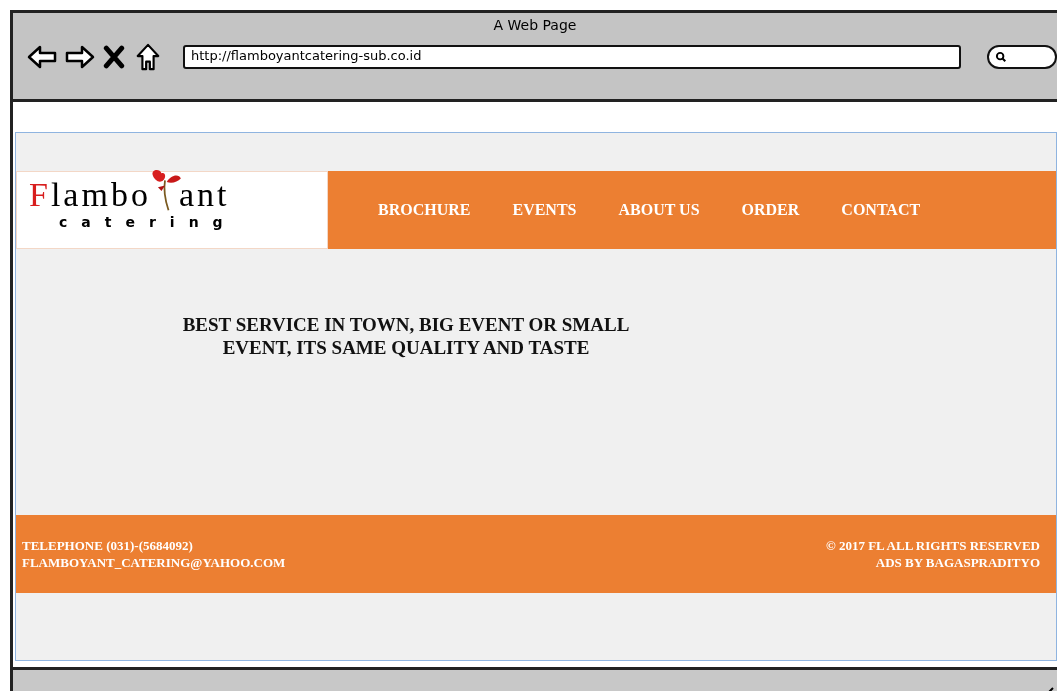 Image resolution: width=1057 pixels, height=691 pixels. I want to click on contact-text: FLAMBOYANT_CATERING@YAHOO.COM, so click(154, 562).